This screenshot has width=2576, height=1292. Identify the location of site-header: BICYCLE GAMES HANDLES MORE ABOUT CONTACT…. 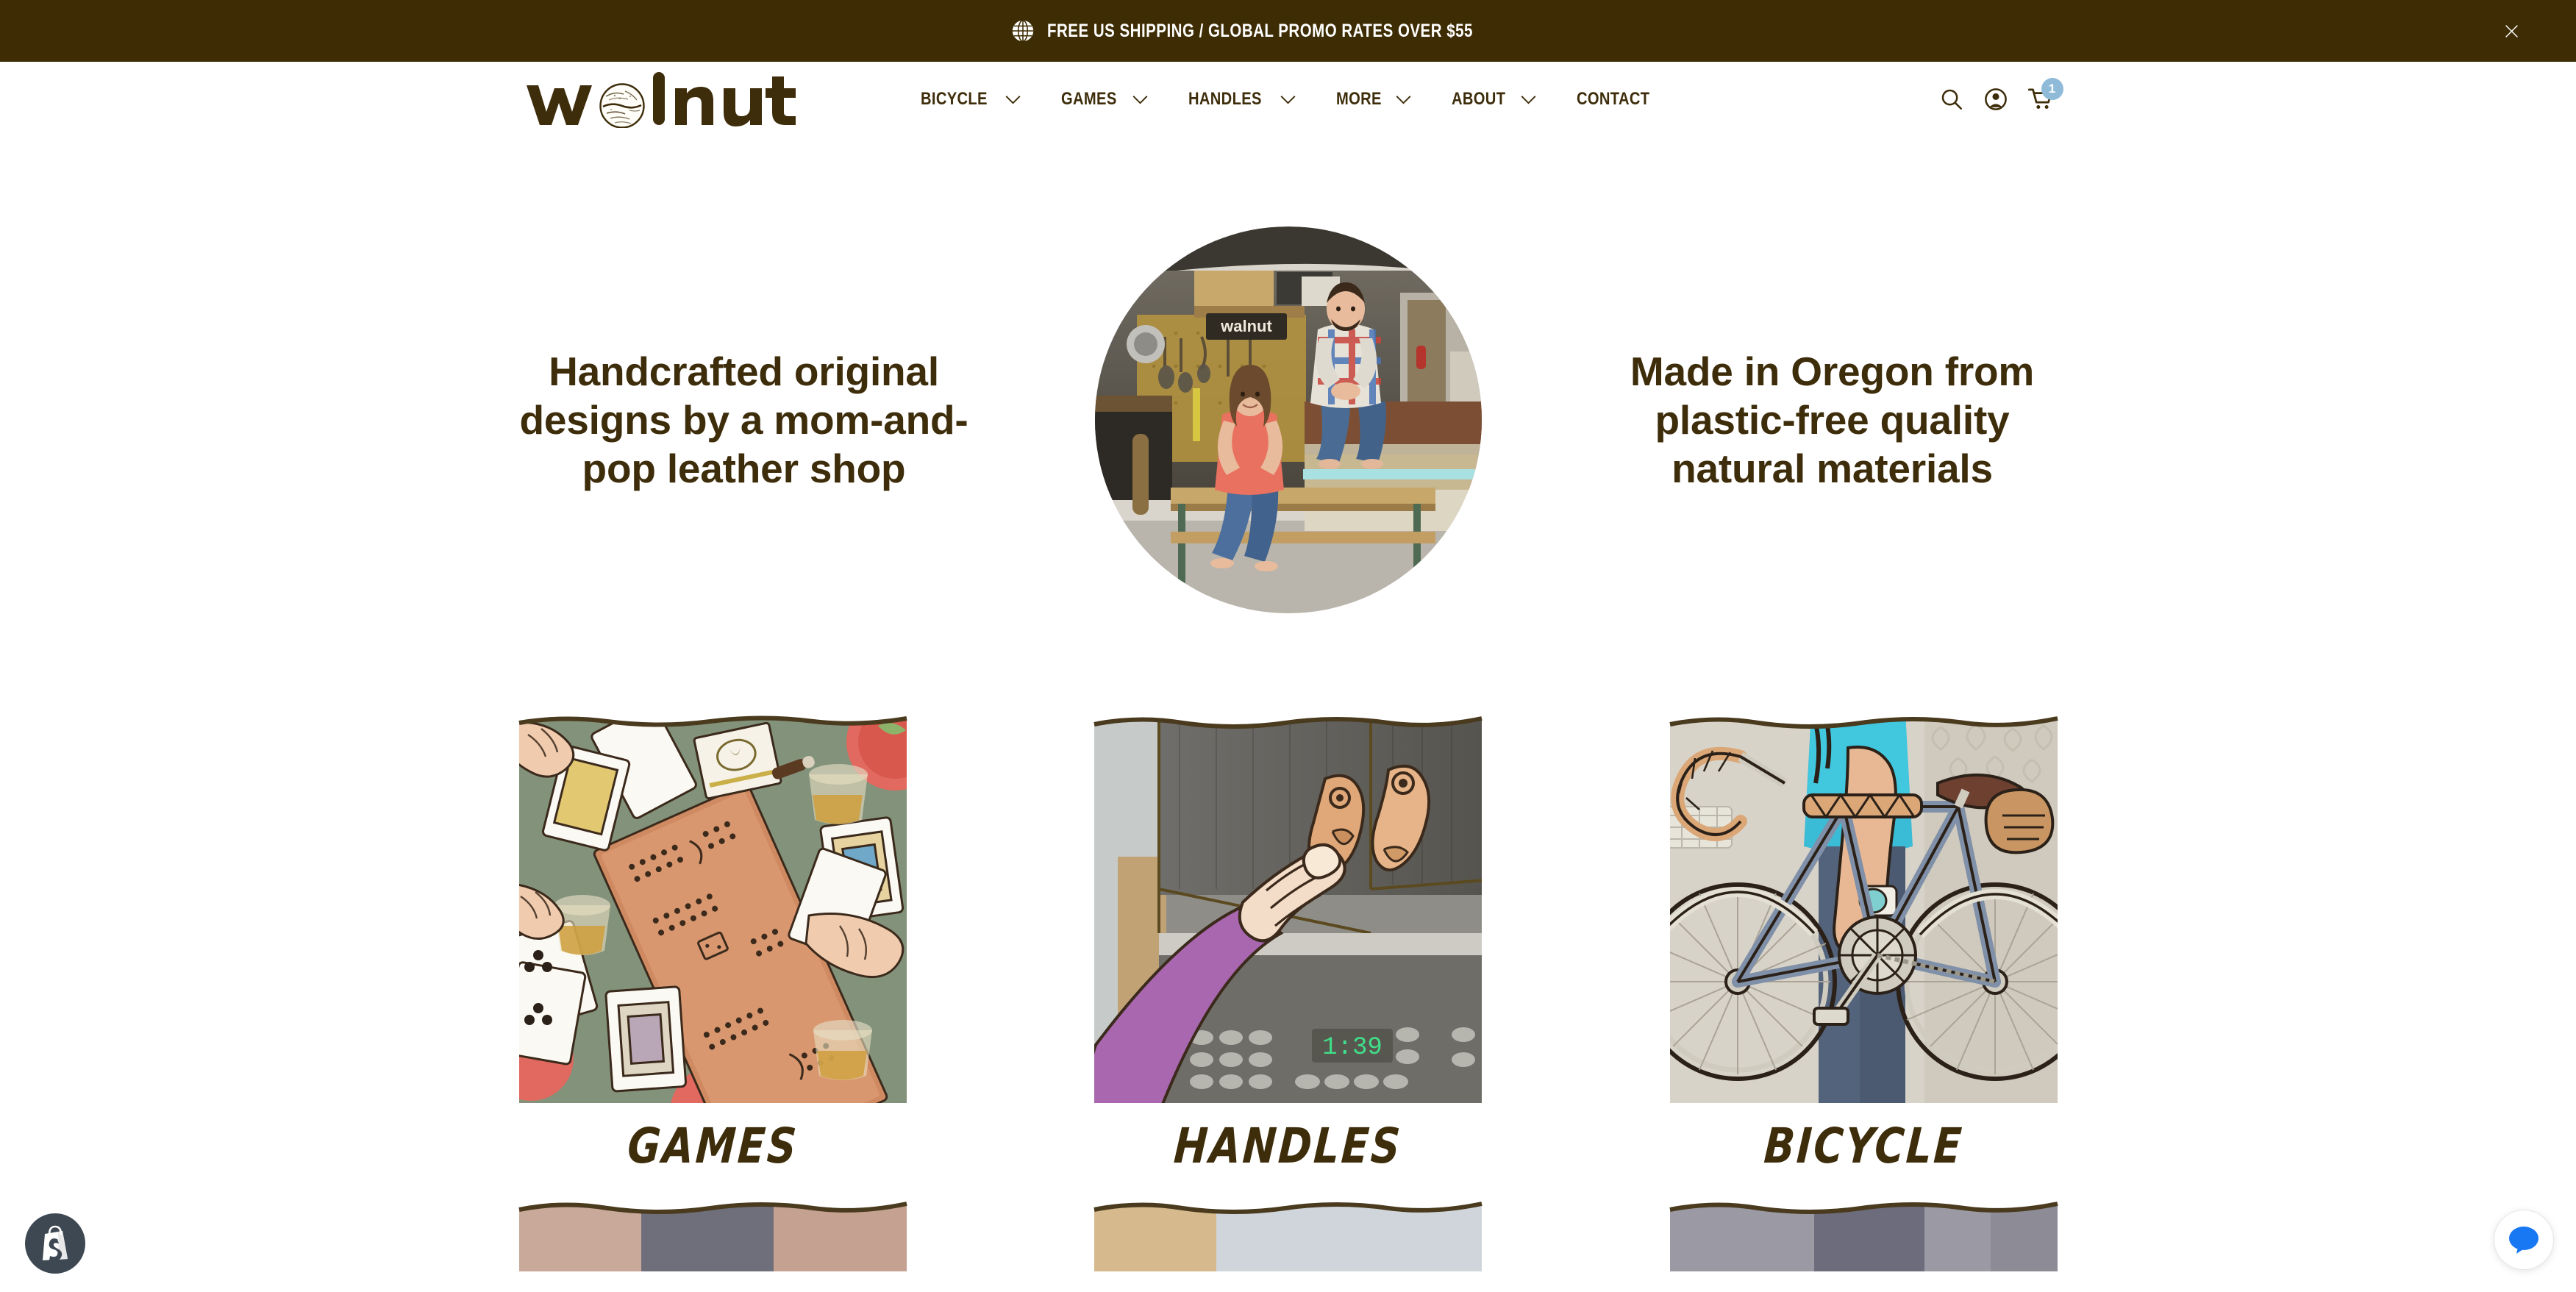
(1288, 99).